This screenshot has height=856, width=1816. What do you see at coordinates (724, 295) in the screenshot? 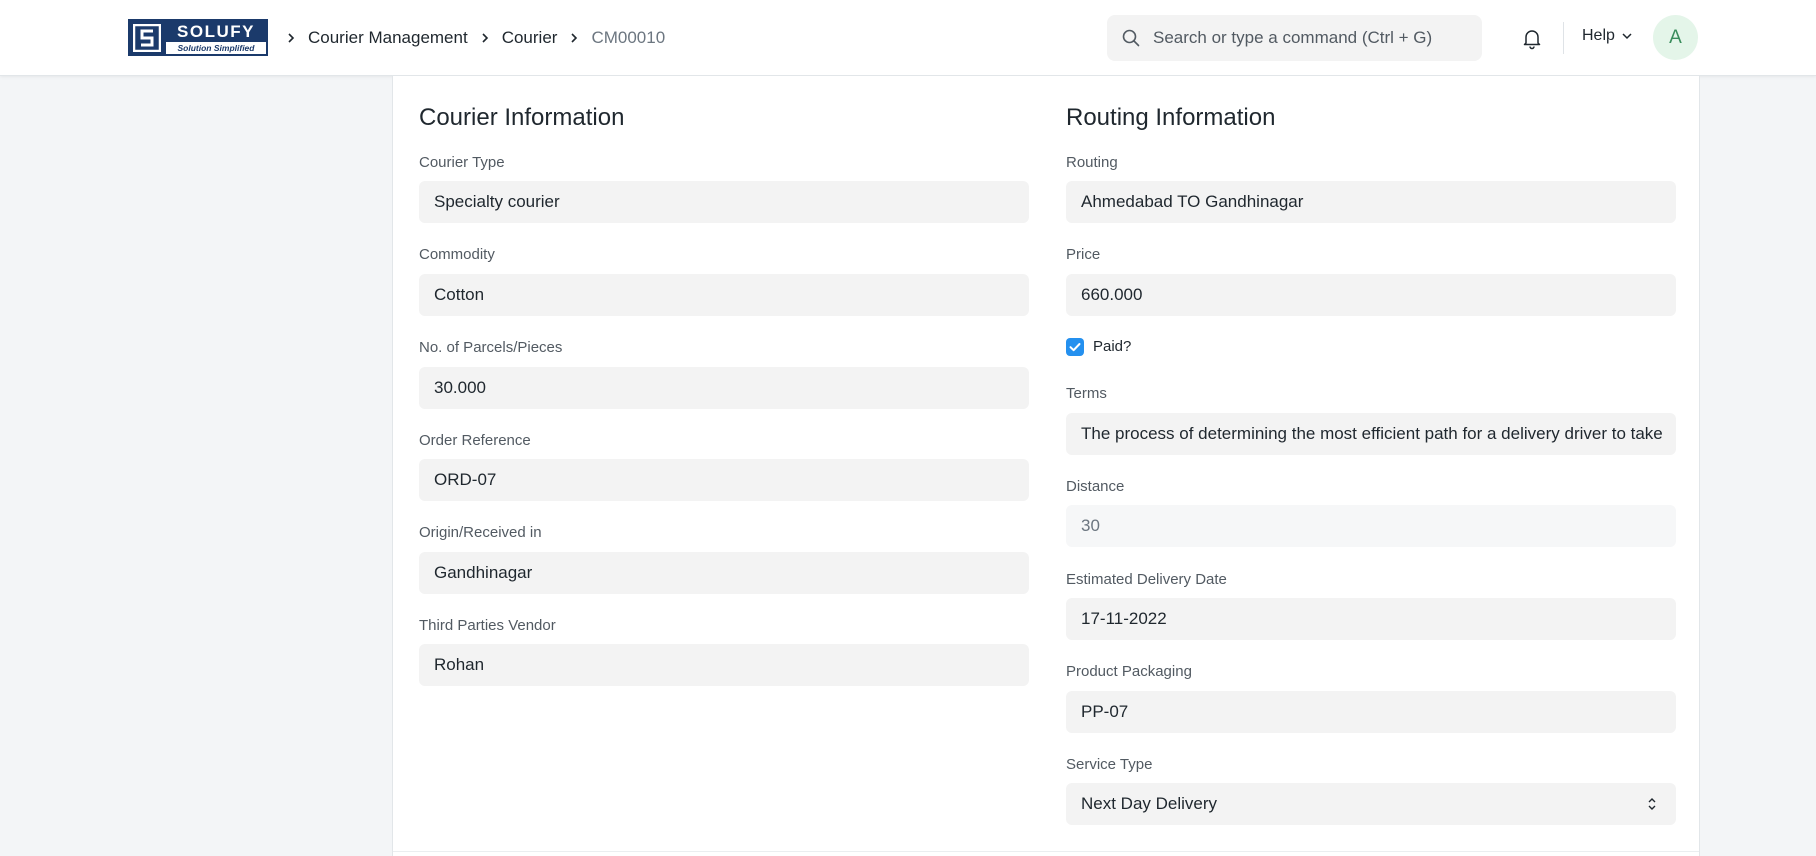
I see `commodity-field: Cotton` at bounding box center [724, 295].